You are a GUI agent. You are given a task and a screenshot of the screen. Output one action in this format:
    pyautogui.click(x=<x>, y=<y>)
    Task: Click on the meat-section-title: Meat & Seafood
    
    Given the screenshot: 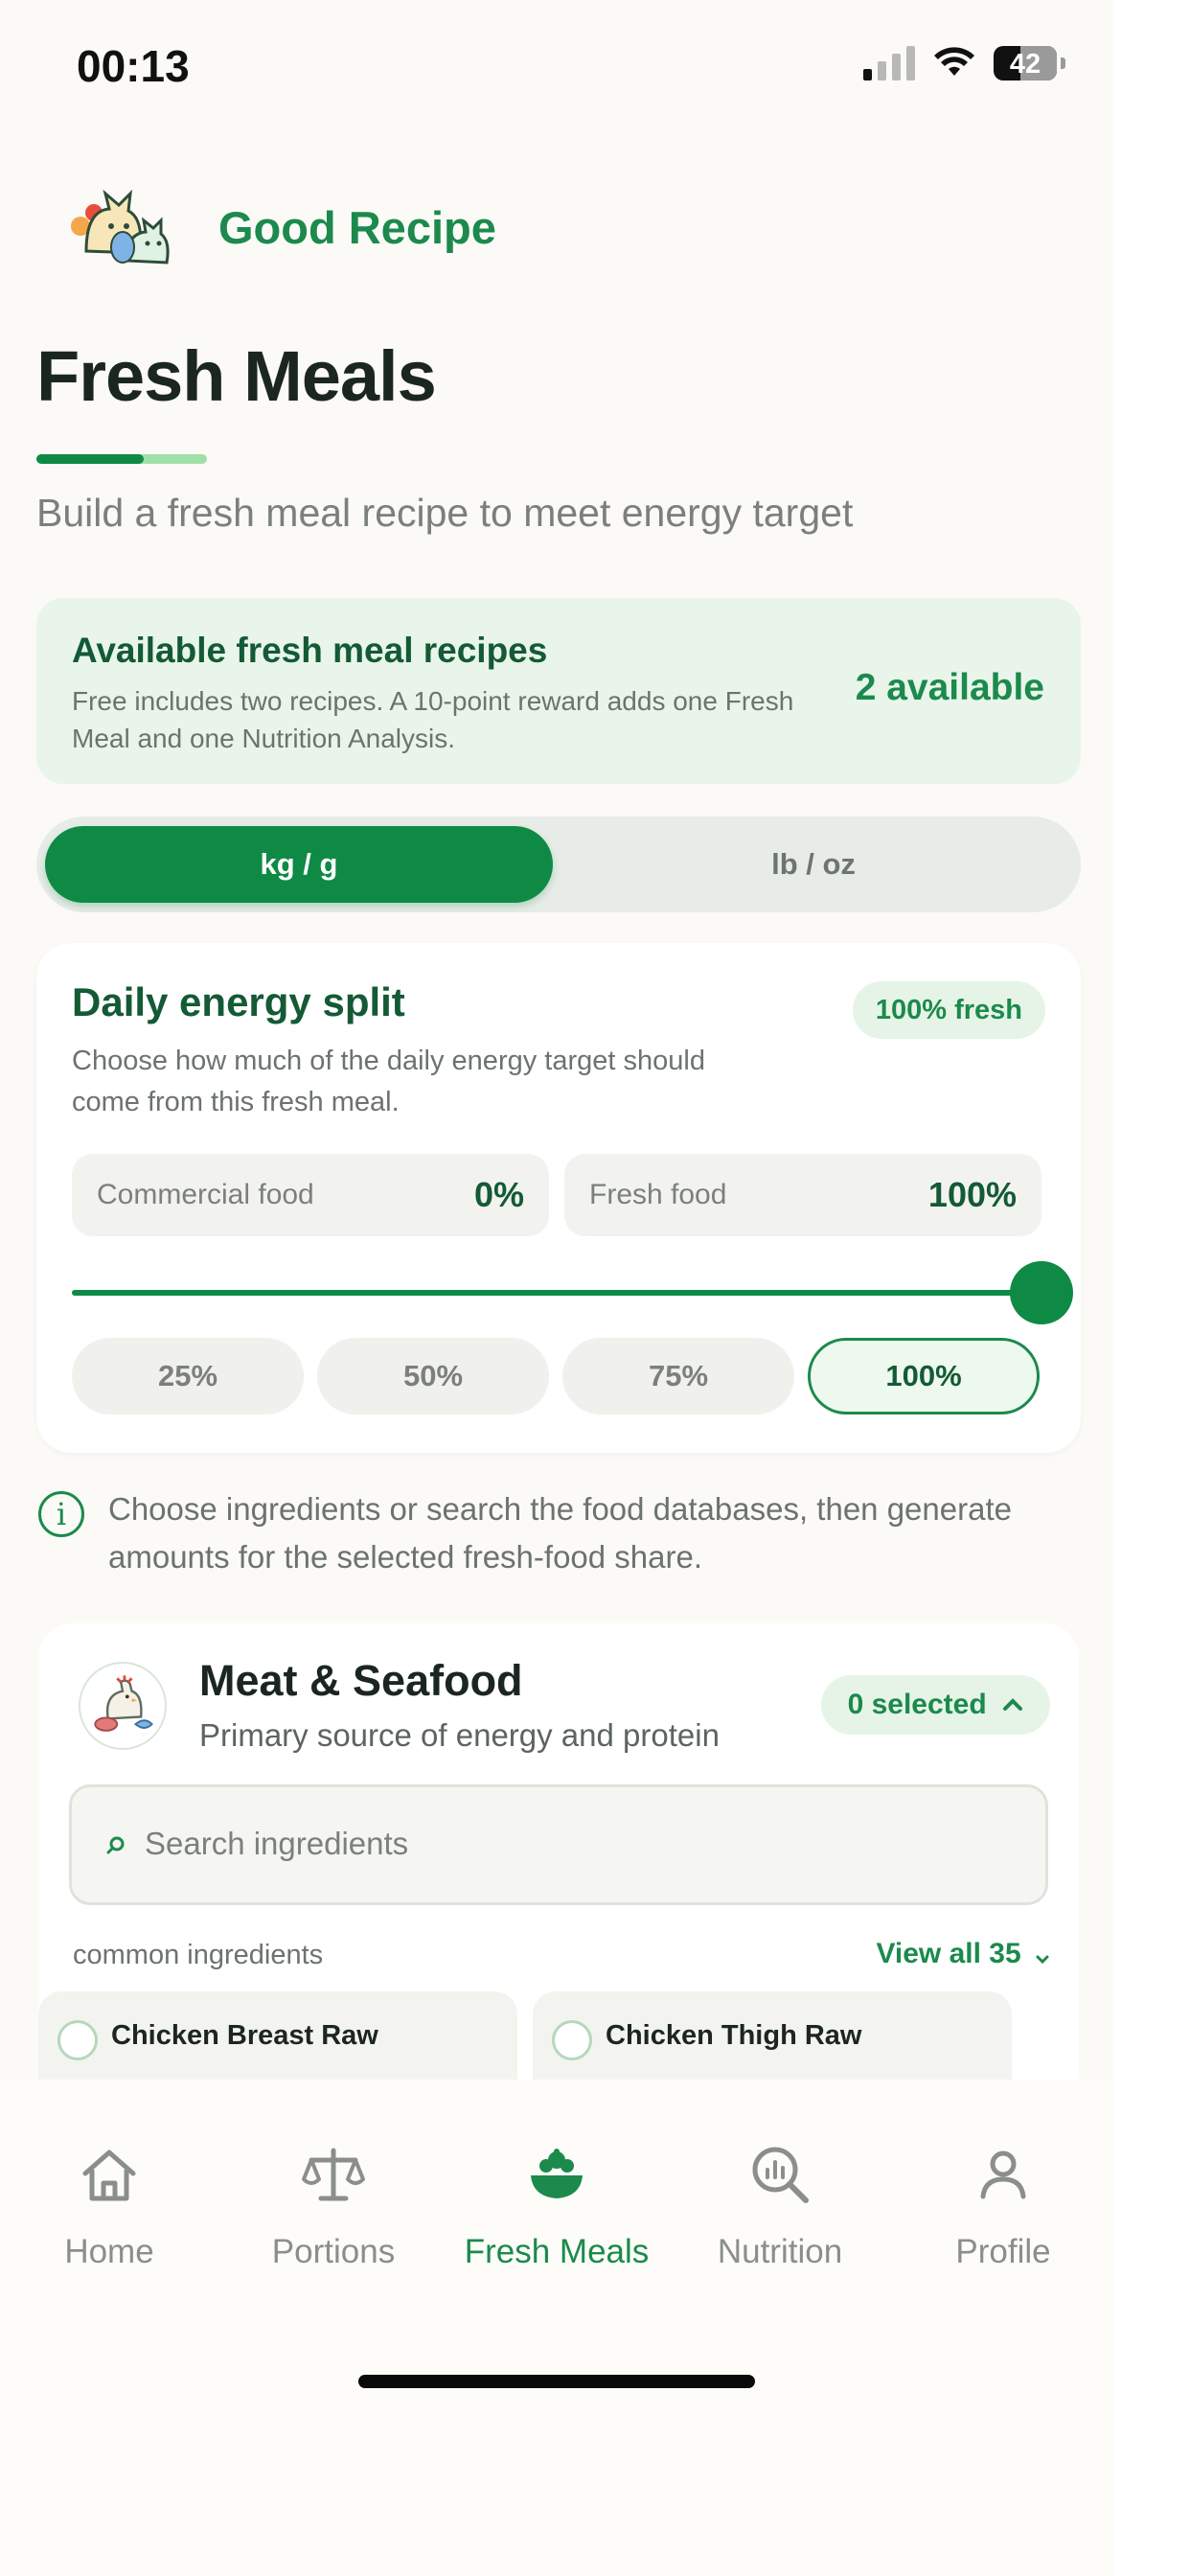 What is the action you would take?
    pyautogui.click(x=361, y=1680)
    